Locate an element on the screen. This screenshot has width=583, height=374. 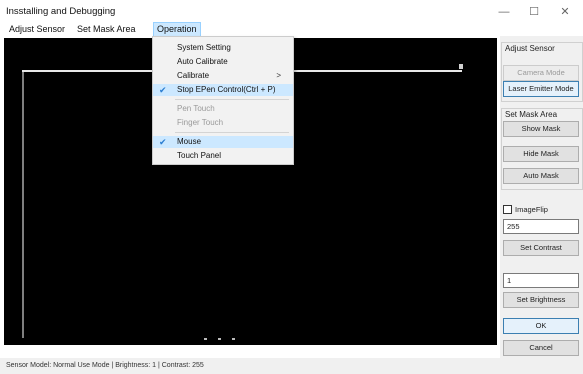
menu-item-system-setting: System Setting is located at coordinates (223, 48).